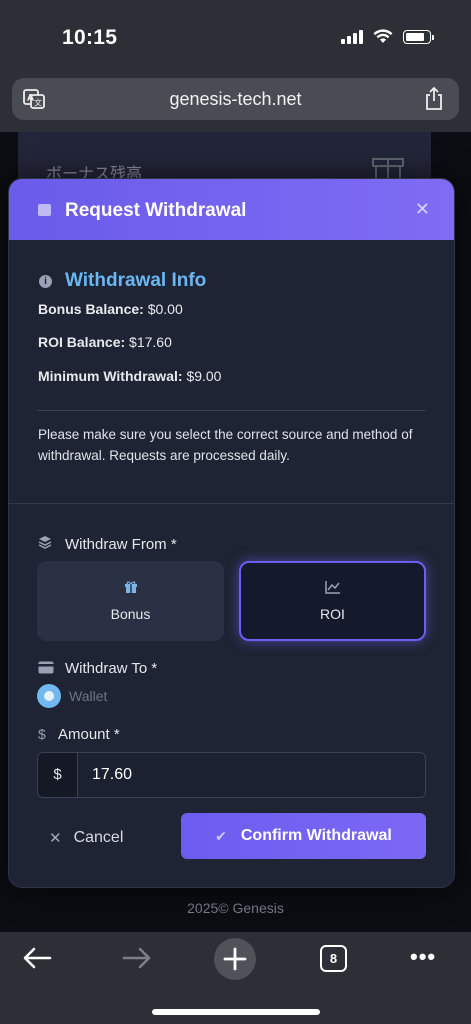 This screenshot has width=471, height=1024. I want to click on status-time: 10:15, so click(90, 37).